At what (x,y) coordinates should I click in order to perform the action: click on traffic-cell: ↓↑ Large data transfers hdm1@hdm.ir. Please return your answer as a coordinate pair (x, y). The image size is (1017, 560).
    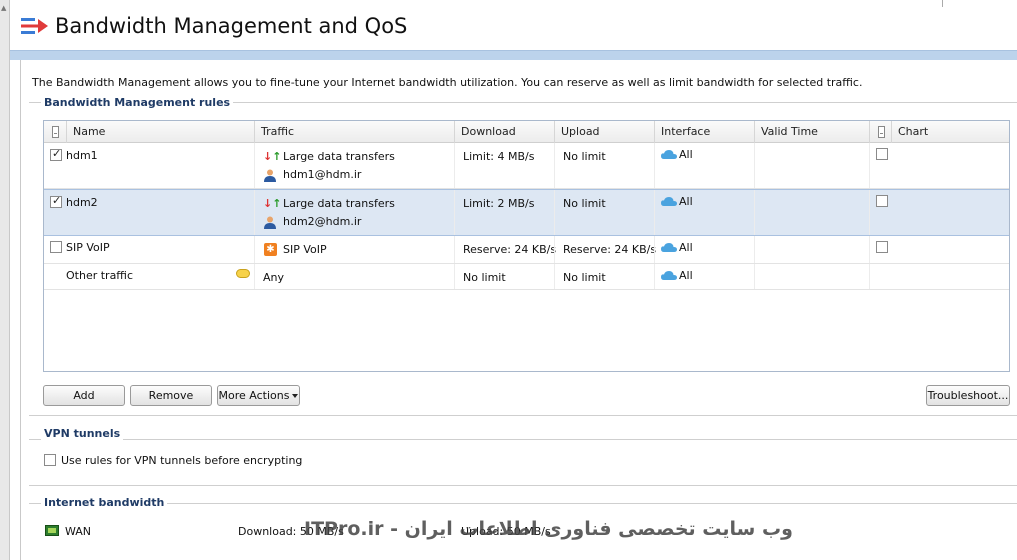
    Looking at the image, I should click on (354, 165).